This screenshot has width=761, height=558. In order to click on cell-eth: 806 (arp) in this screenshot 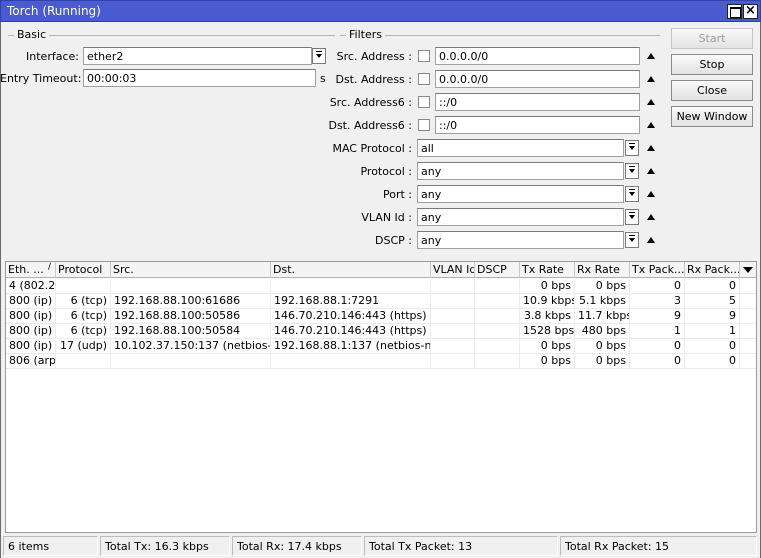, I will do `click(31, 361)`.